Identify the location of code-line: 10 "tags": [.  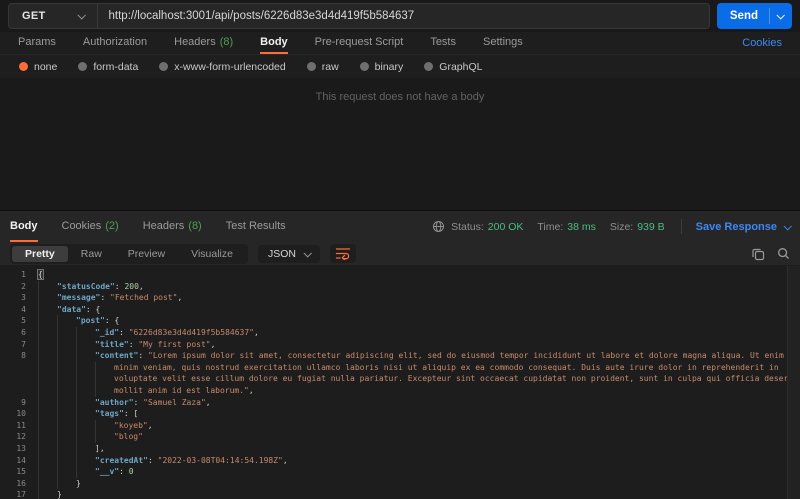
(400, 414).